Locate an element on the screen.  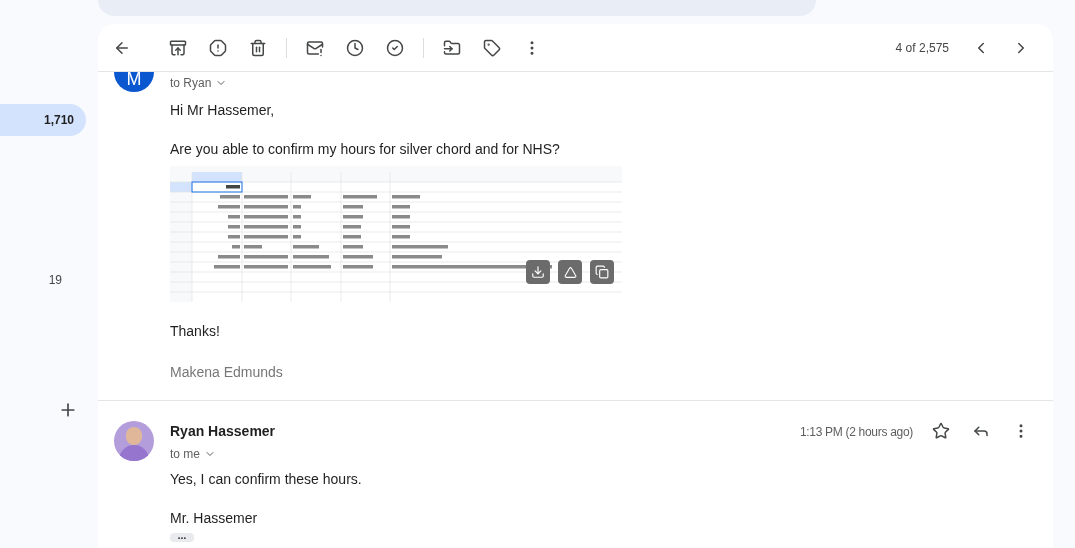
page-info: 4 of 2,575 is located at coordinates (922, 48).